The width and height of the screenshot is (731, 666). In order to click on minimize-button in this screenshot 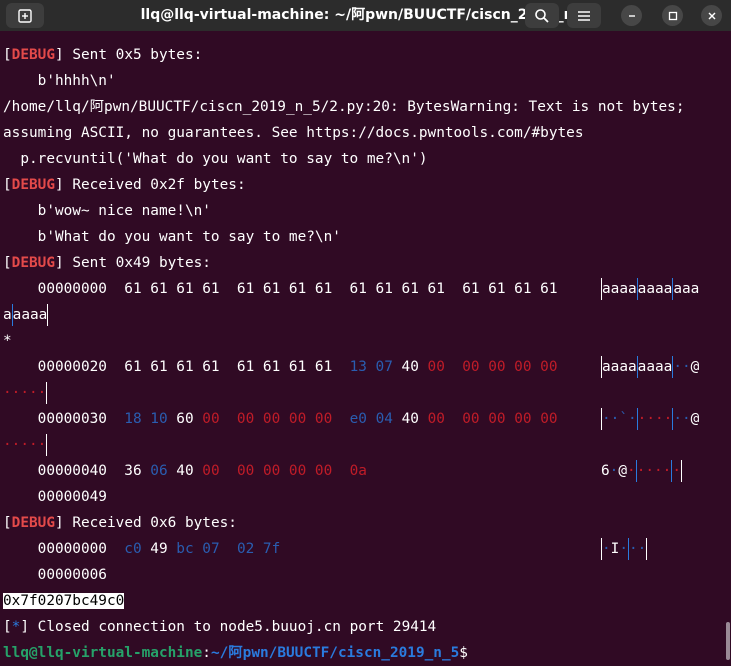, I will do `click(631, 15)`.